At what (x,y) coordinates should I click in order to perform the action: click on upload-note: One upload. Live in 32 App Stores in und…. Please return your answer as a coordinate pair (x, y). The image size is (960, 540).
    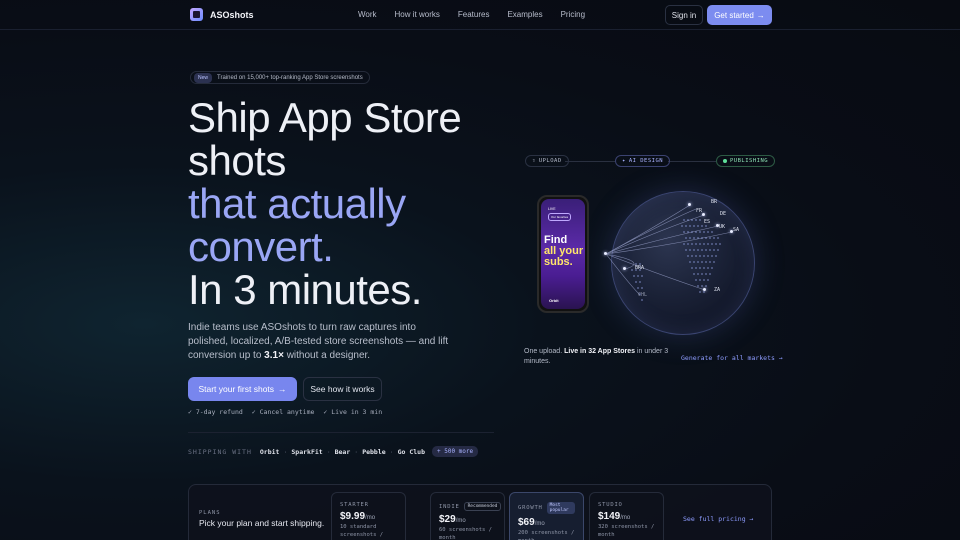
    Looking at the image, I should click on (599, 357).